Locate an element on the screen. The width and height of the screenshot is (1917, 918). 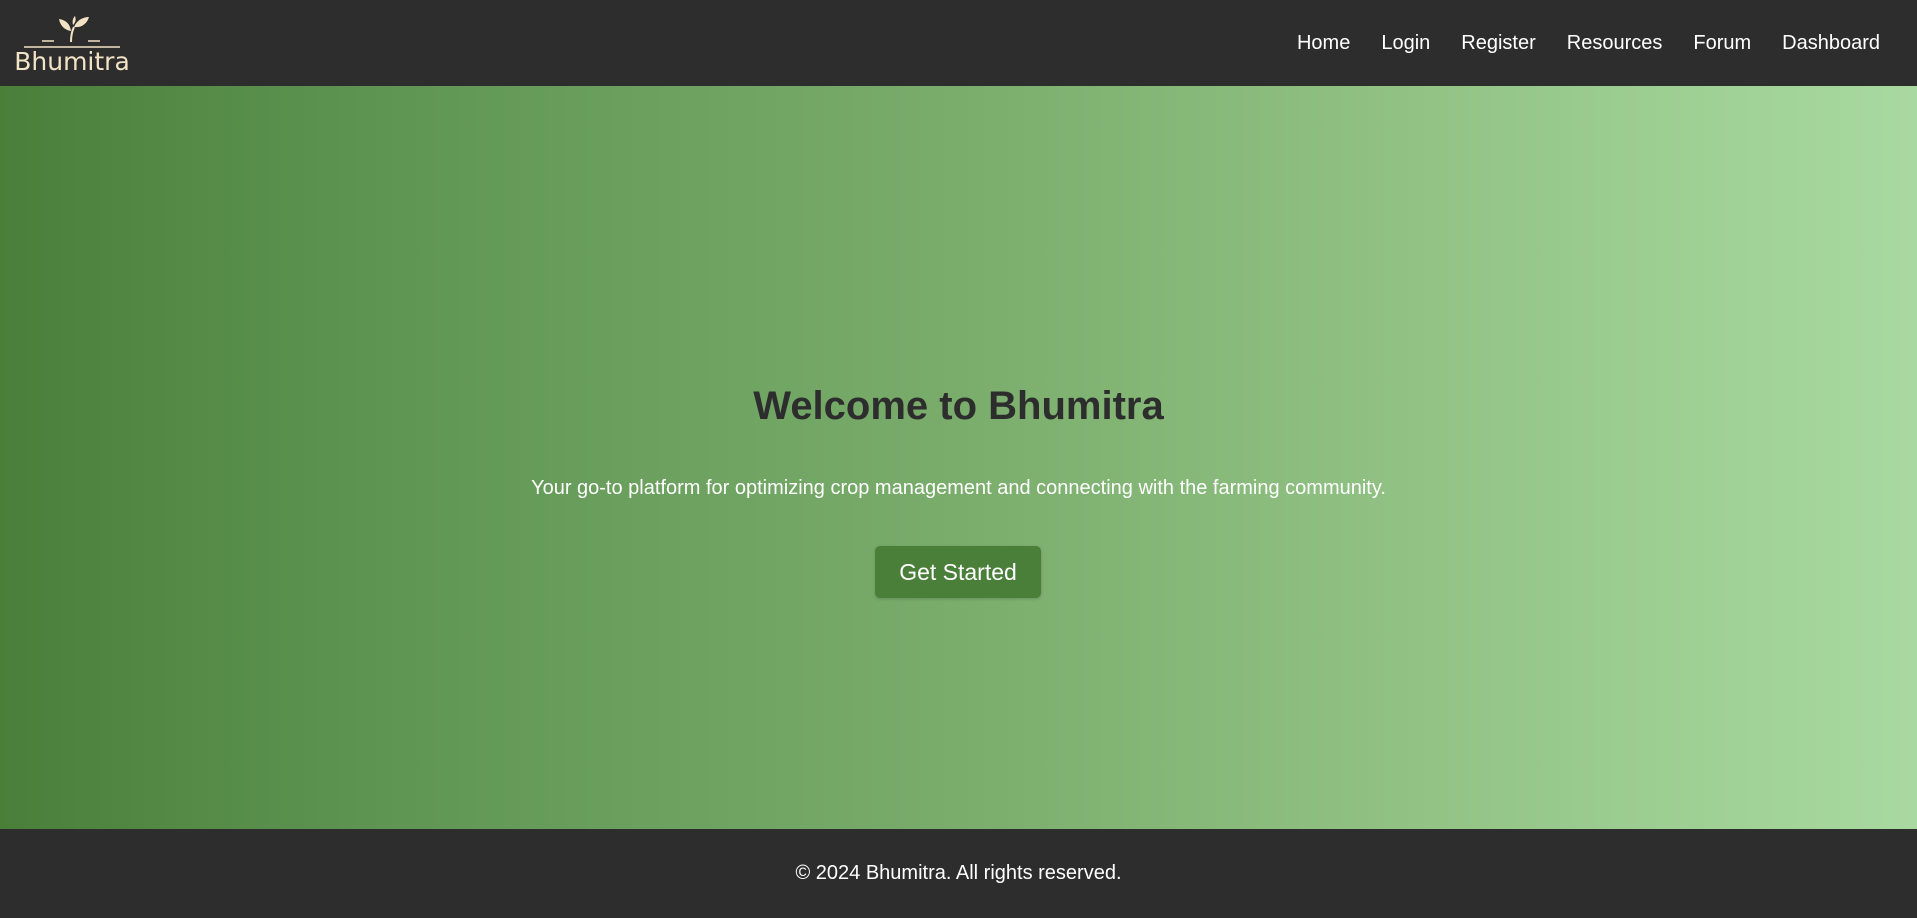
nav-link-register: Register is located at coordinates (1498, 43).